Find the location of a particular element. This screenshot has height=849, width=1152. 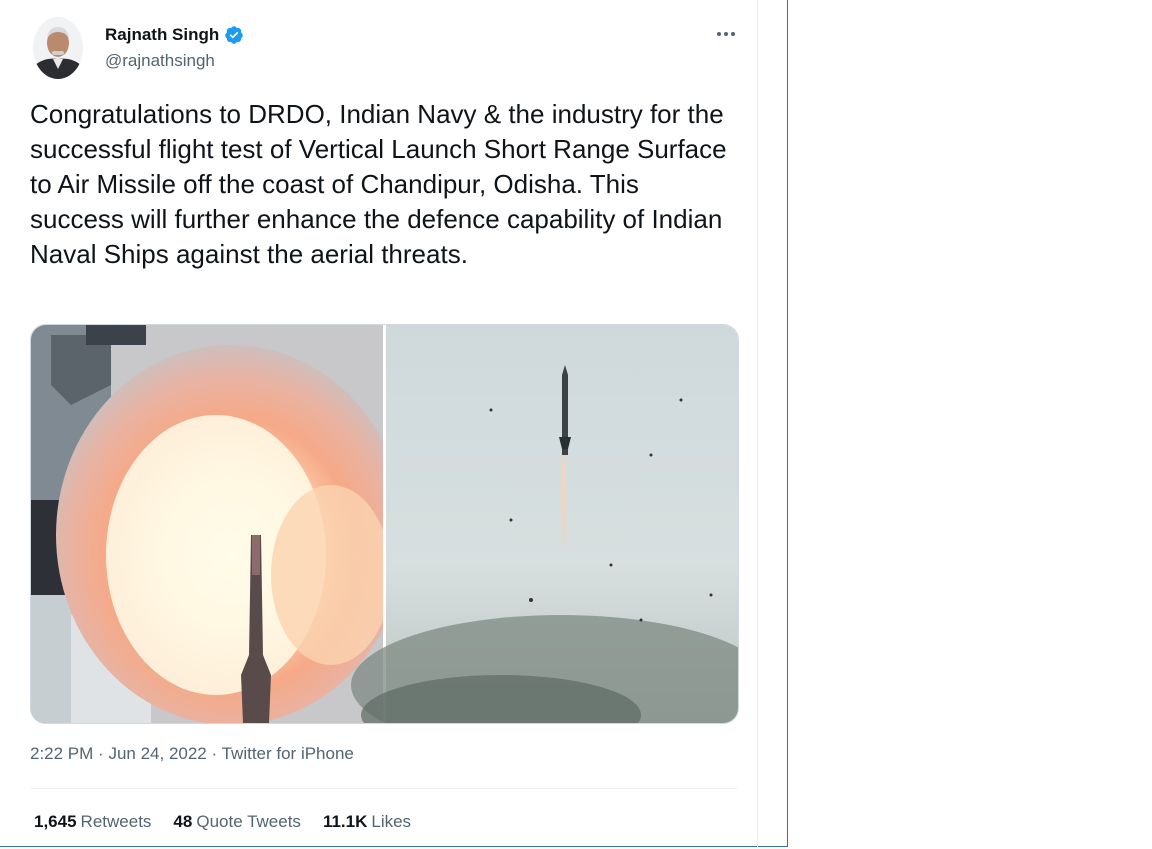

tweet-source: Twitter for iPhone is located at coordinates (288, 753).